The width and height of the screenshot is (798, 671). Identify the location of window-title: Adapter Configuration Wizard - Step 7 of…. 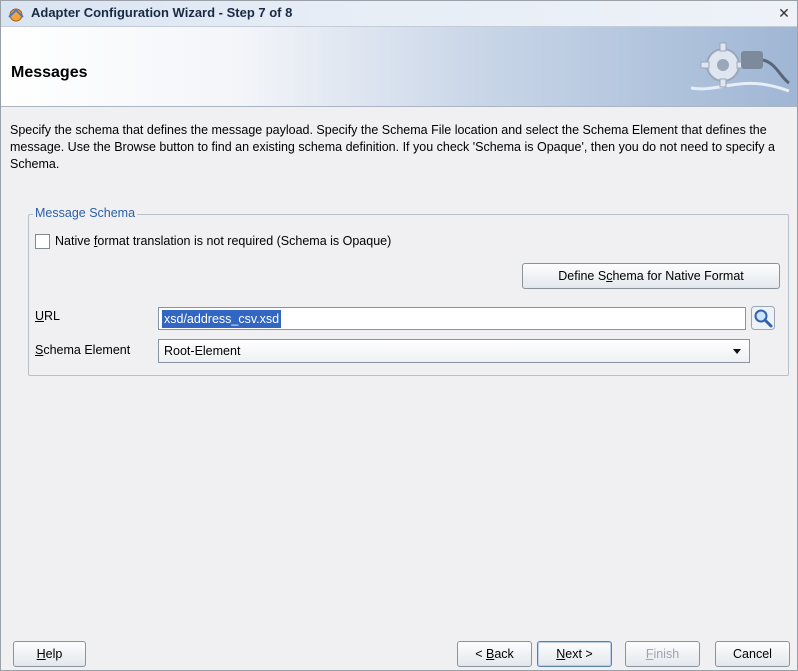
(162, 12).